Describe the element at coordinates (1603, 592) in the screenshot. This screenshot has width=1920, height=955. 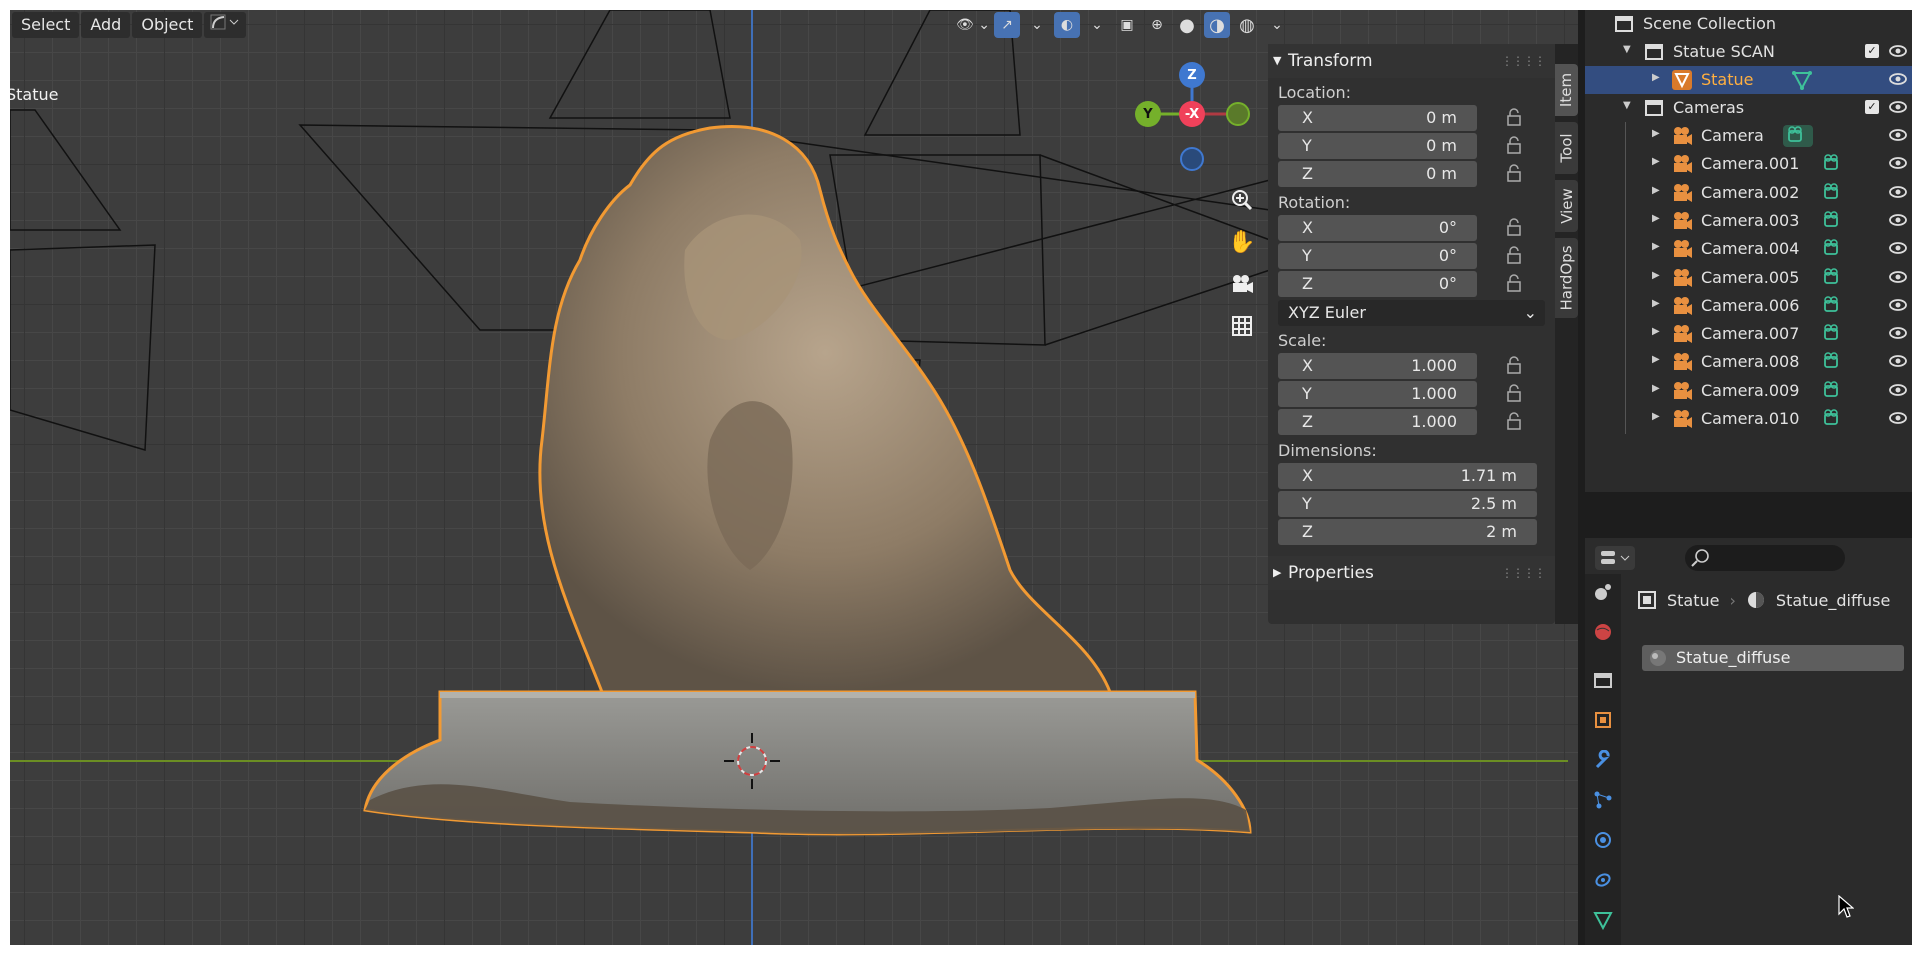
I see `tab-scene` at that location.